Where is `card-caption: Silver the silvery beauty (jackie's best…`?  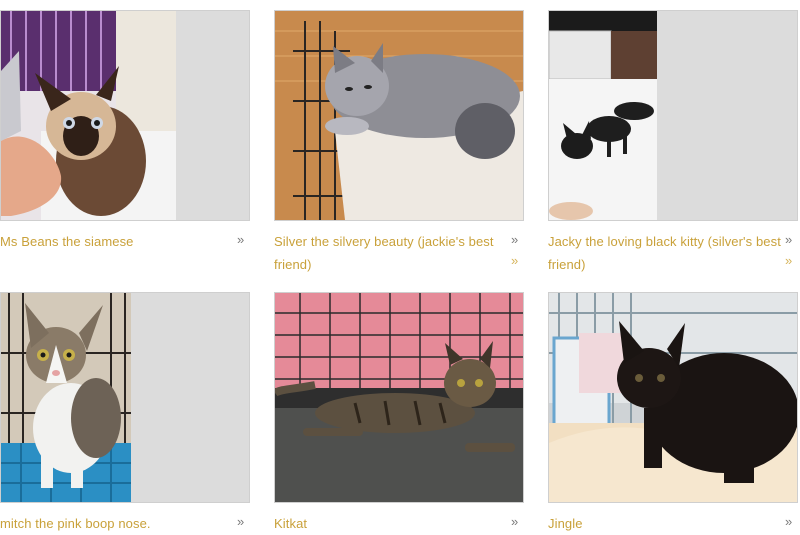 card-caption: Silver the silvery beauty (jackie's best… is located at coordinates (390, 253).